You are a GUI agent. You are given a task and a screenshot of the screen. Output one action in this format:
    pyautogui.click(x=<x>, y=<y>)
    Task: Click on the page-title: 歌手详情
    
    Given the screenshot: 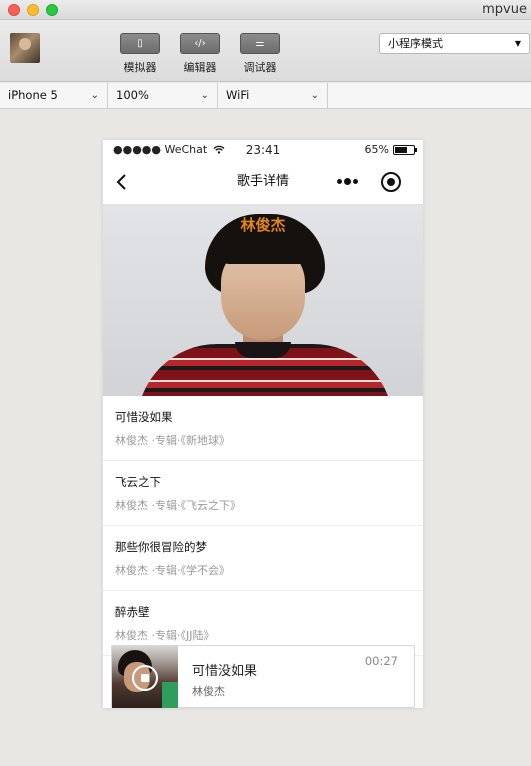 What is the action you would take?
    pyautogui.click(x=262, y=181)
    